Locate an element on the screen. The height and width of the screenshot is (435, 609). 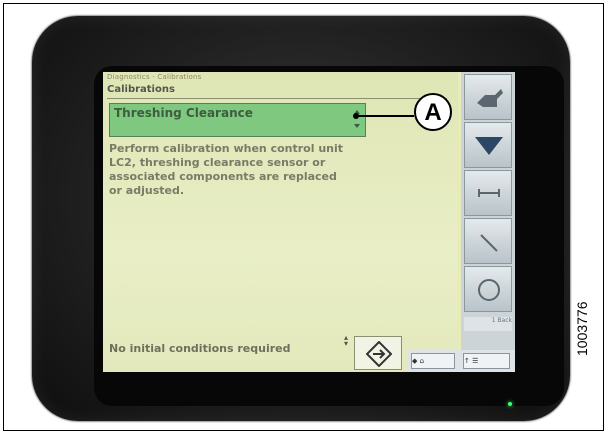
sidebar-label: 1 Back is located at coordinates (488, 324).